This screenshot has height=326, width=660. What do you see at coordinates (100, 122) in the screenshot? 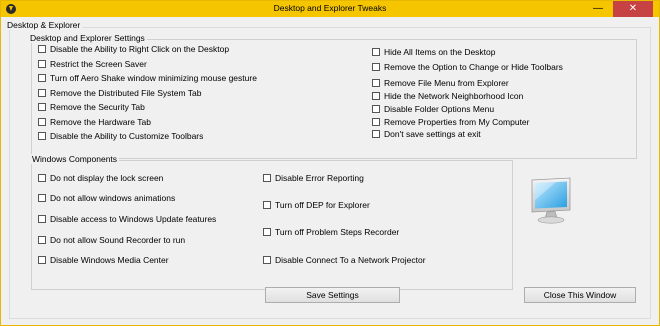
I see `checkbox-label: Remove the Hardware Tab` at bounding box center [100, 122].